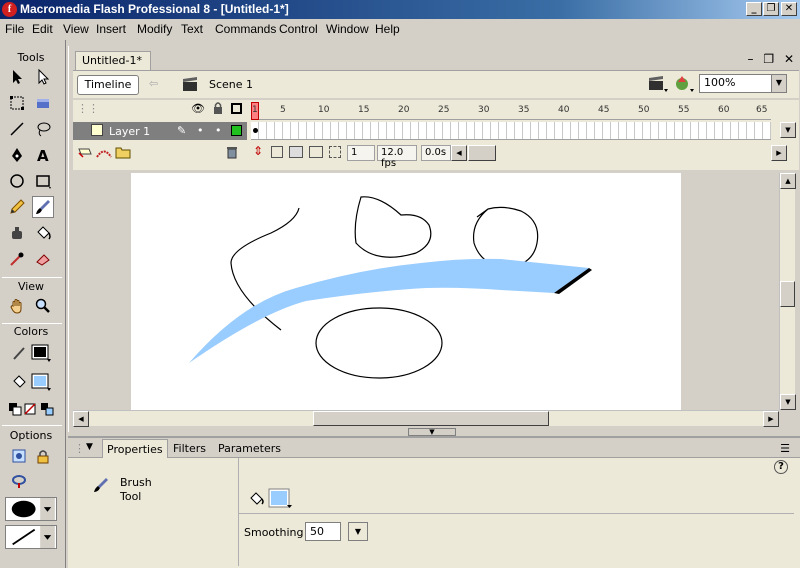  Describe the element at coordinates (788, 120) in the screenshot. I see `timeline-vscroll: ▼` at that location.